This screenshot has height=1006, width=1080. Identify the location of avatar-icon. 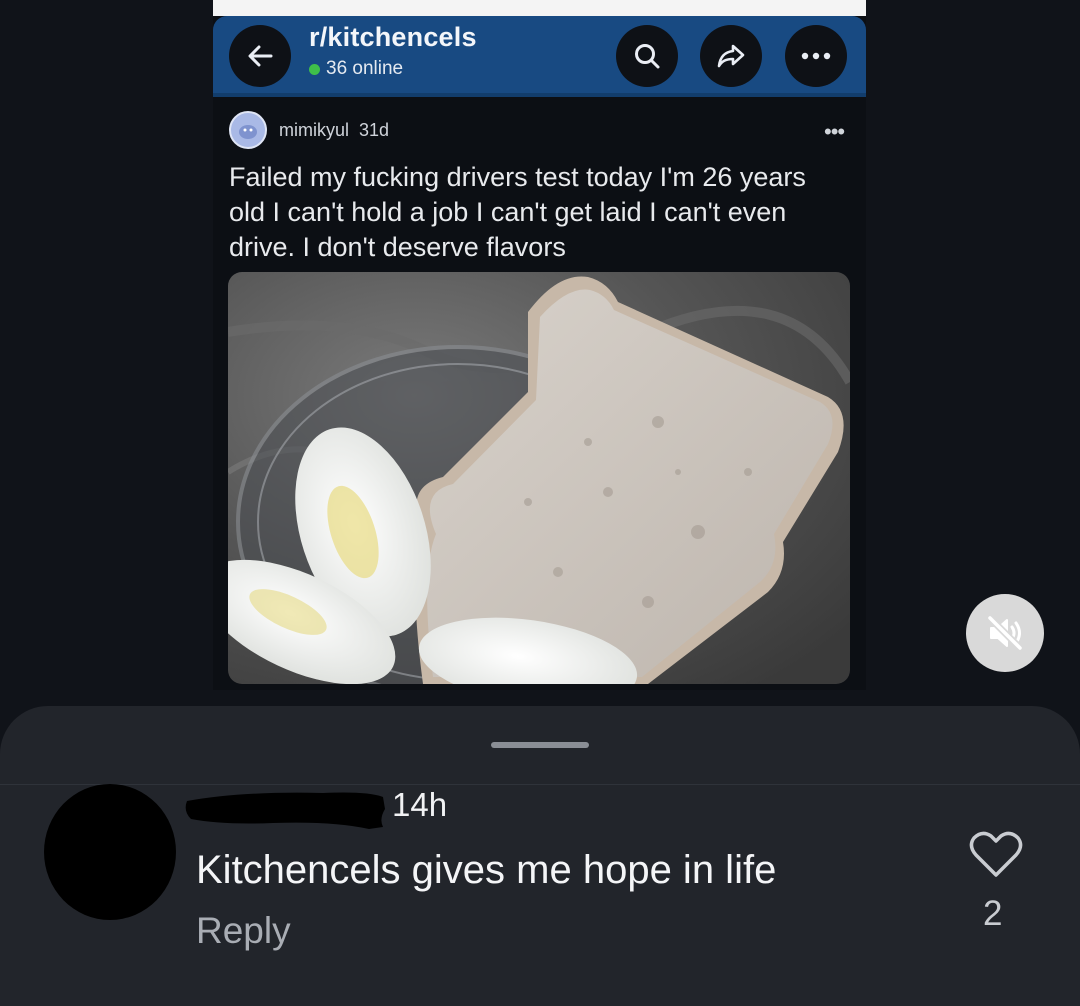
(248, 130).